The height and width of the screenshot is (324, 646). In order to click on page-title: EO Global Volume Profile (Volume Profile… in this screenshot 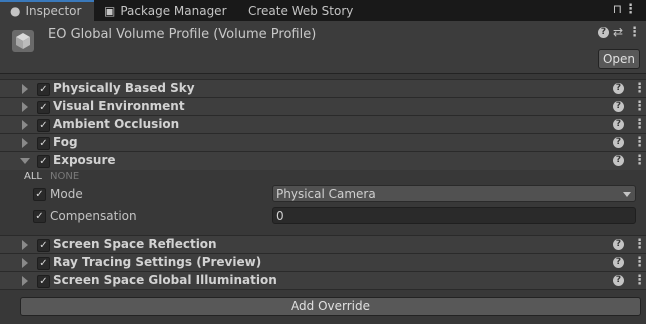, I will do `click(182, 34)`.